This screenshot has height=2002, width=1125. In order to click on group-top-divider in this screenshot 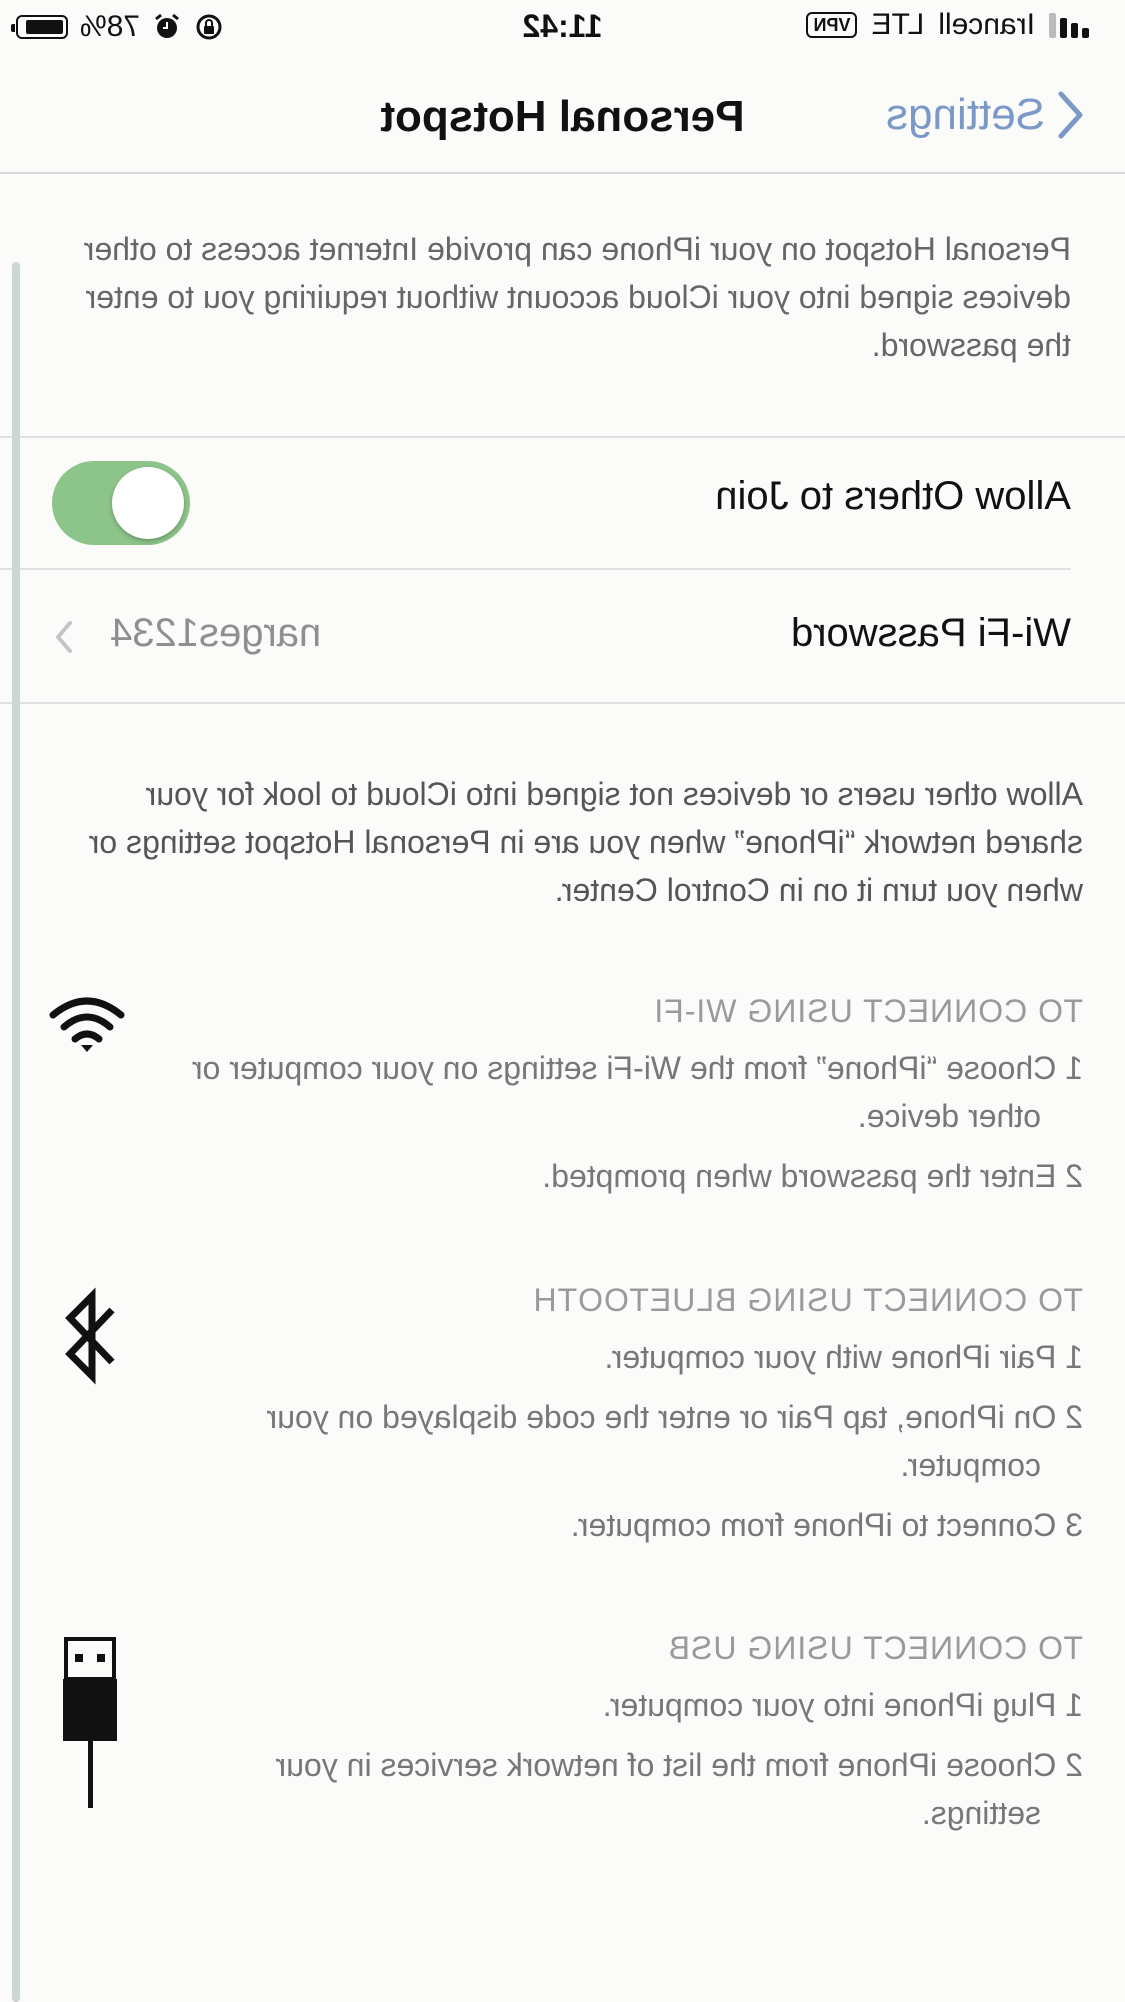, I will do `click(562, 437)`.